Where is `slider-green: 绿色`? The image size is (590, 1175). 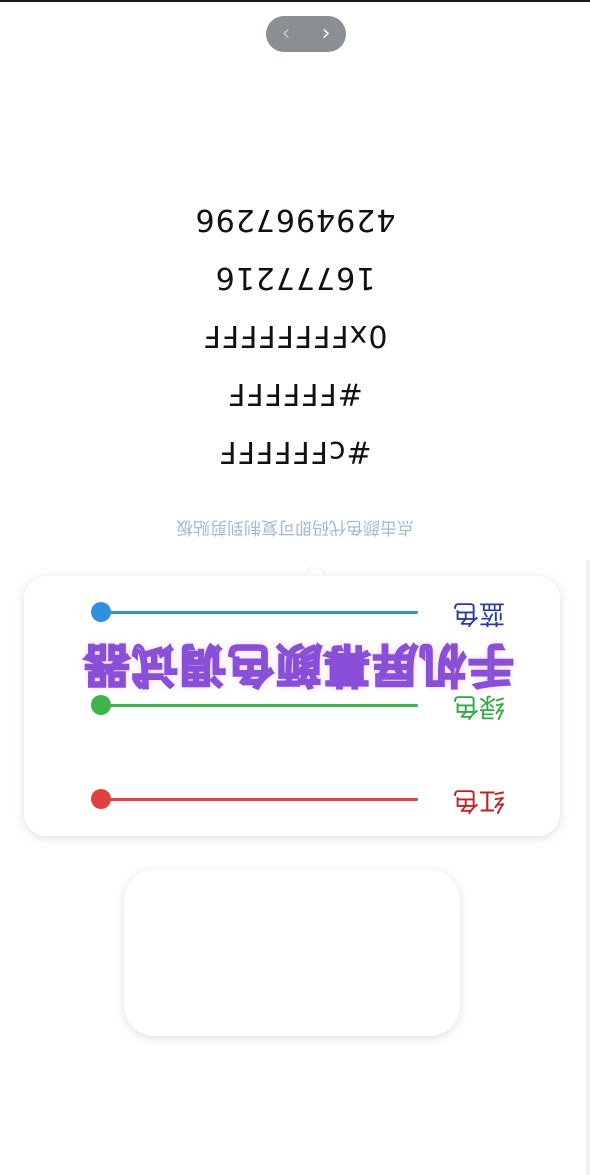
slider-green: 绿色 is located at coordinates (292, 706).